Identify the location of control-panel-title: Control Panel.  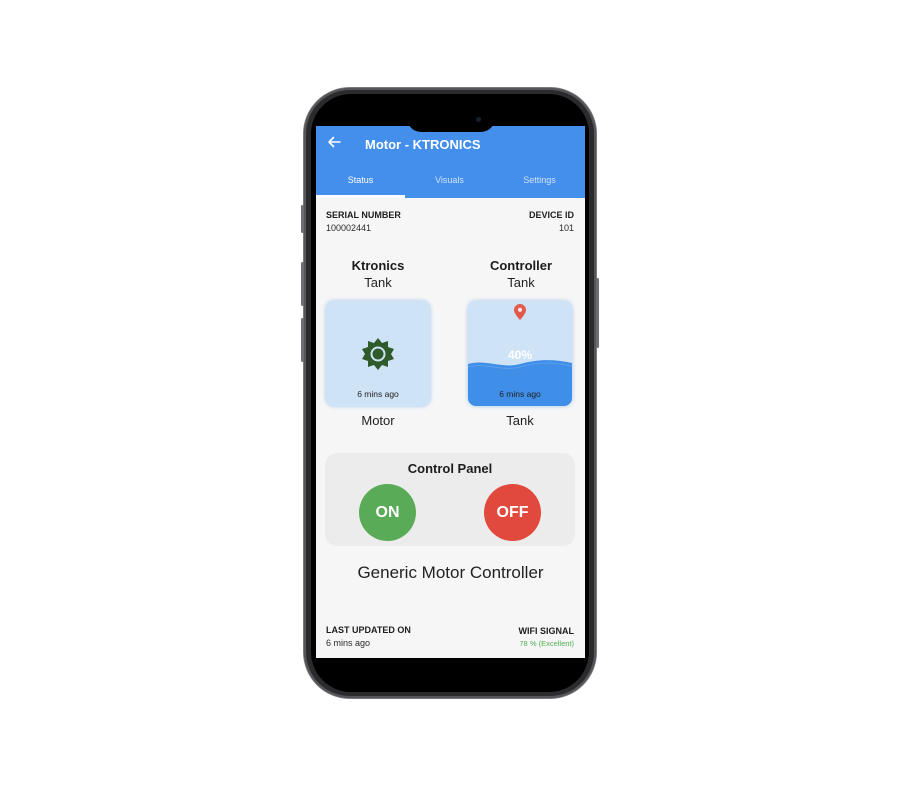
(450, 468).